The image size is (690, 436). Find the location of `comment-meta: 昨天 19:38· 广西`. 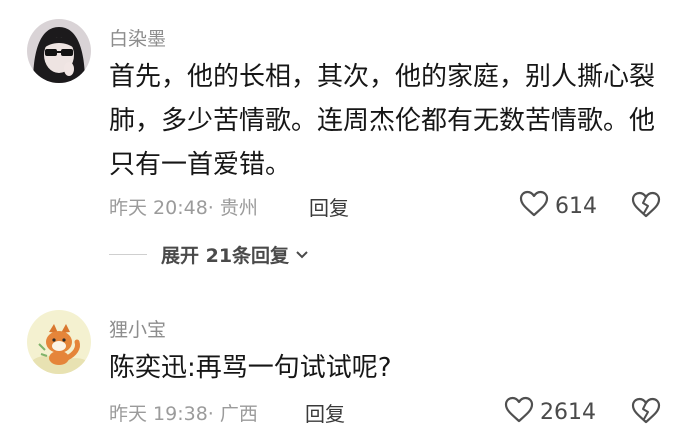

comment-meta: 昨天 19:38· 广西 is located at coordinates (183, 412).